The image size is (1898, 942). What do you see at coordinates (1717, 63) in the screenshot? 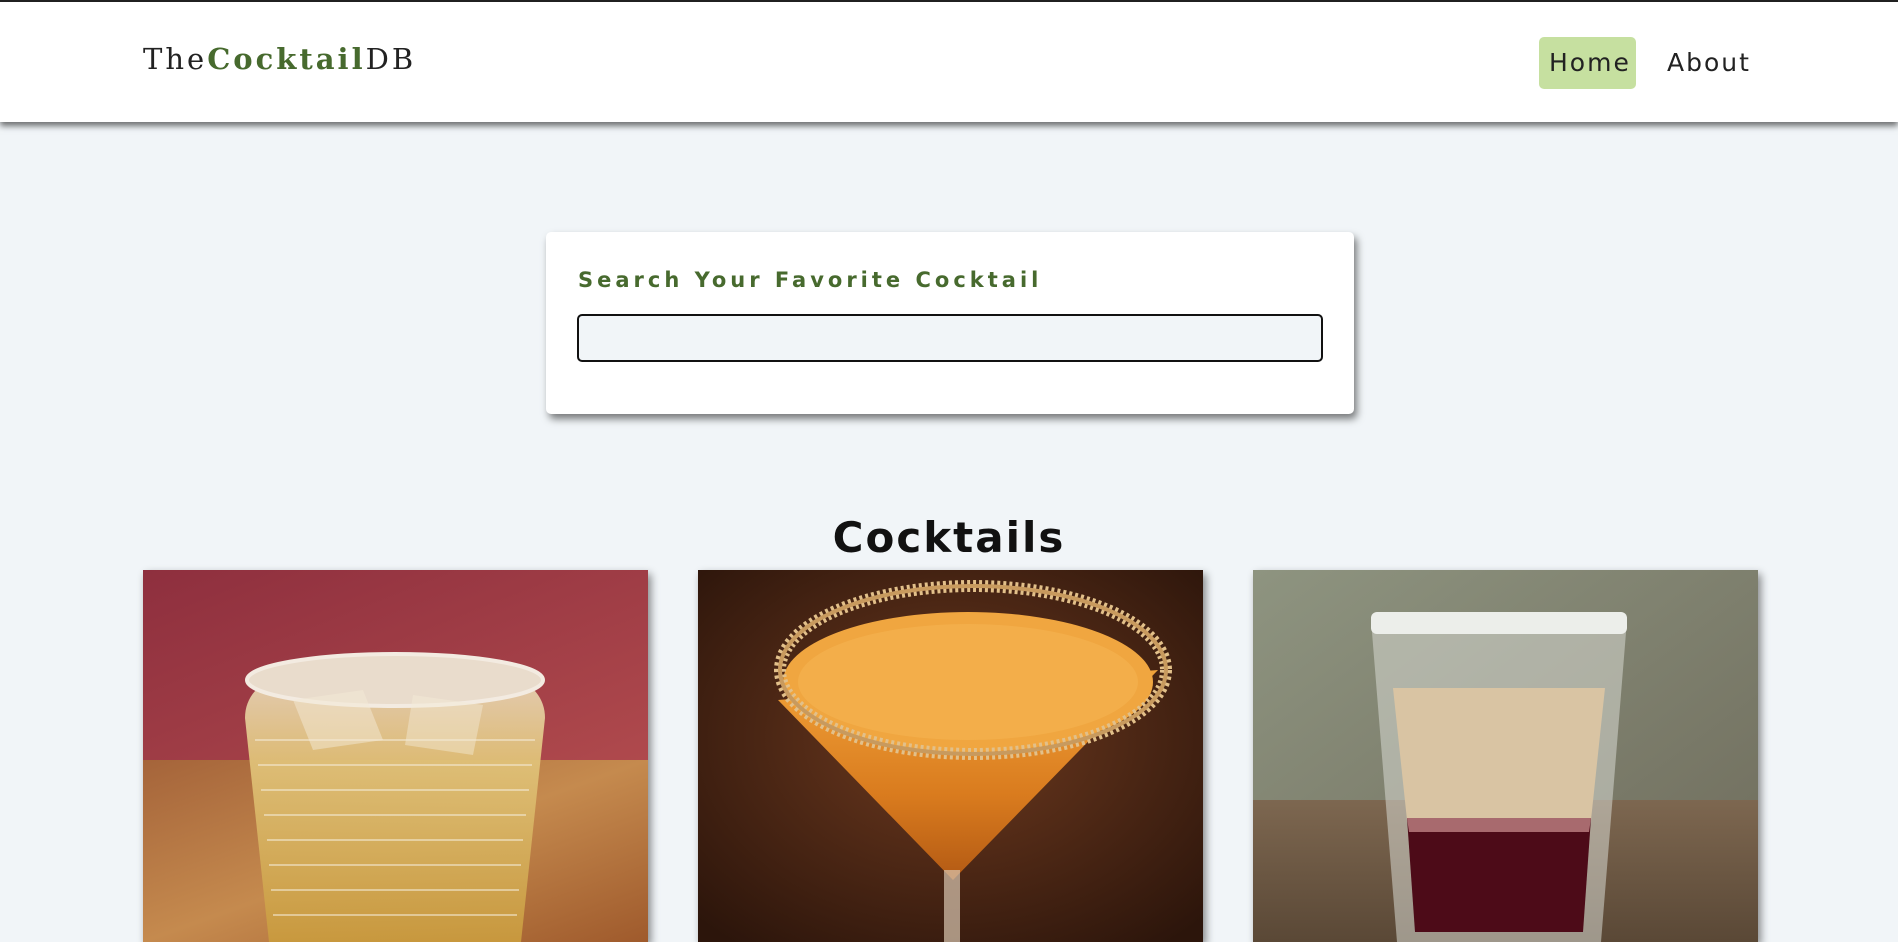
I see `nav-link-about: About` at bounding box center [1717, 63].